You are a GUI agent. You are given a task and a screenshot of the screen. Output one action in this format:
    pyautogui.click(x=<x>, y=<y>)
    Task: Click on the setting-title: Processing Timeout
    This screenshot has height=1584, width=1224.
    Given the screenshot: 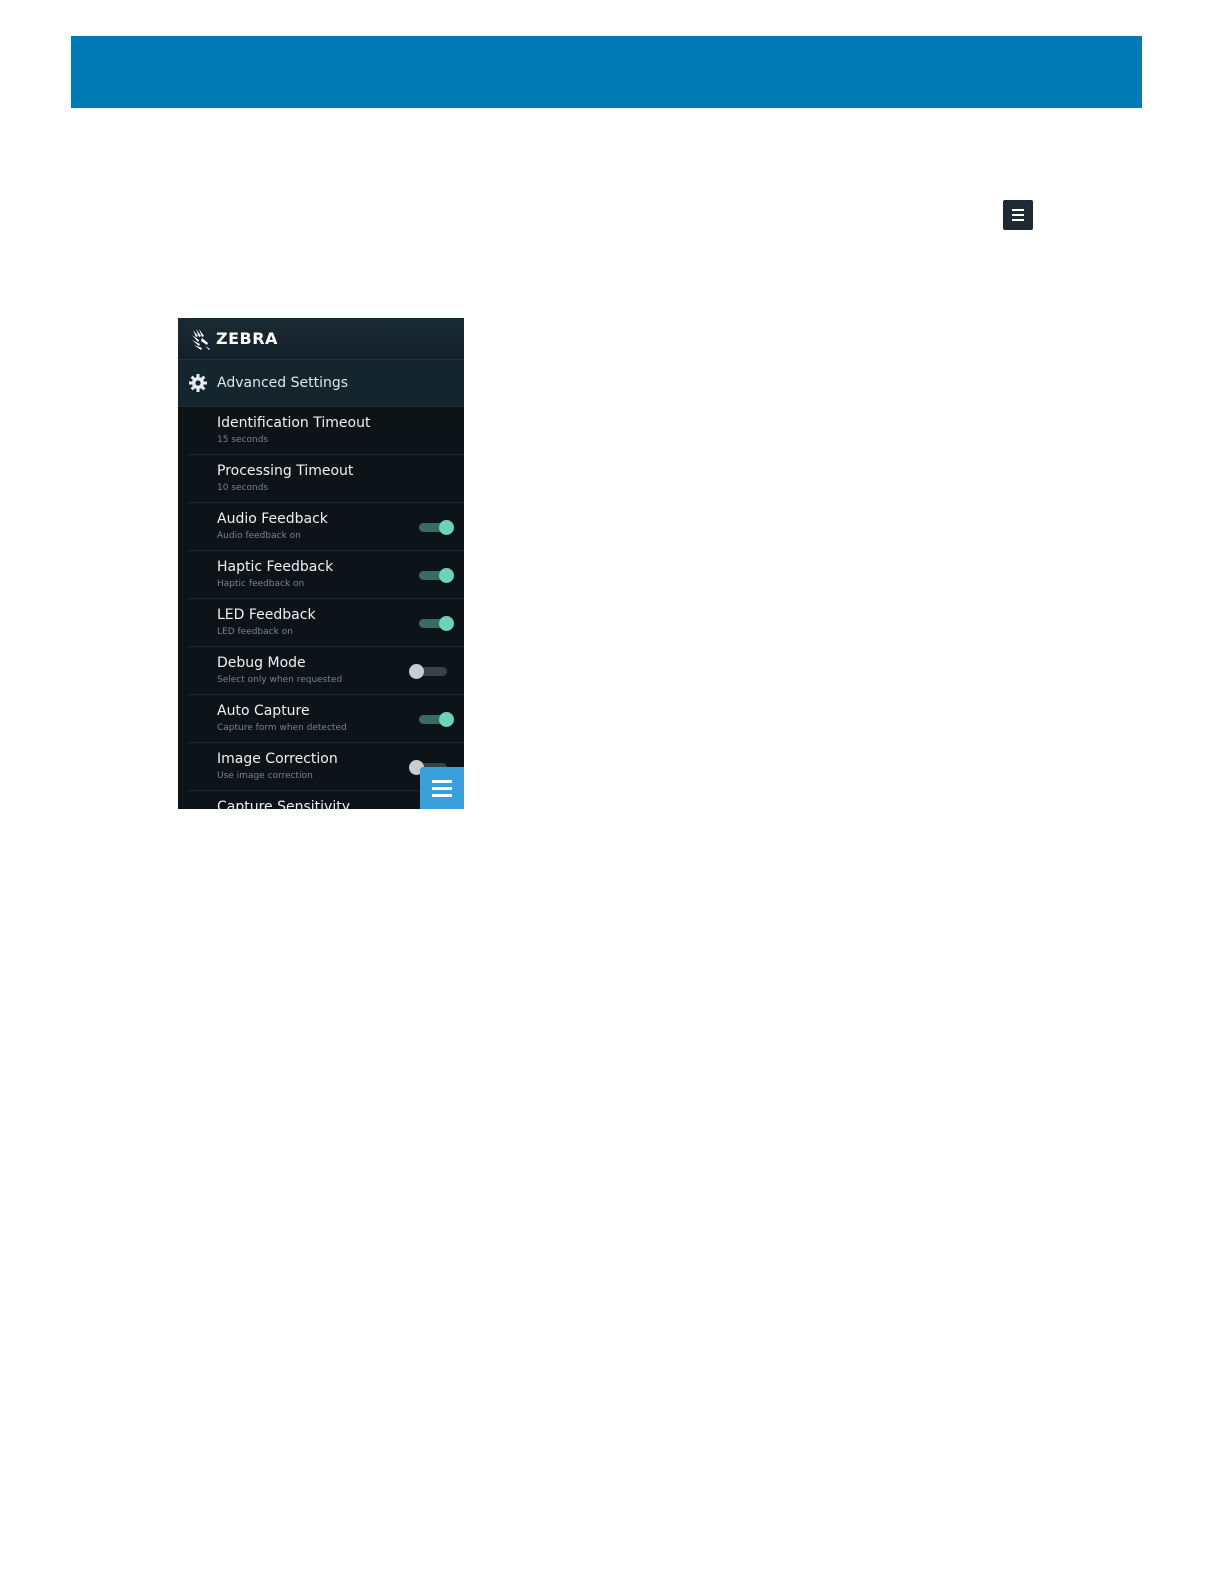 What is the action you would take?
    pyautogui.click(x=285, y=471)
    